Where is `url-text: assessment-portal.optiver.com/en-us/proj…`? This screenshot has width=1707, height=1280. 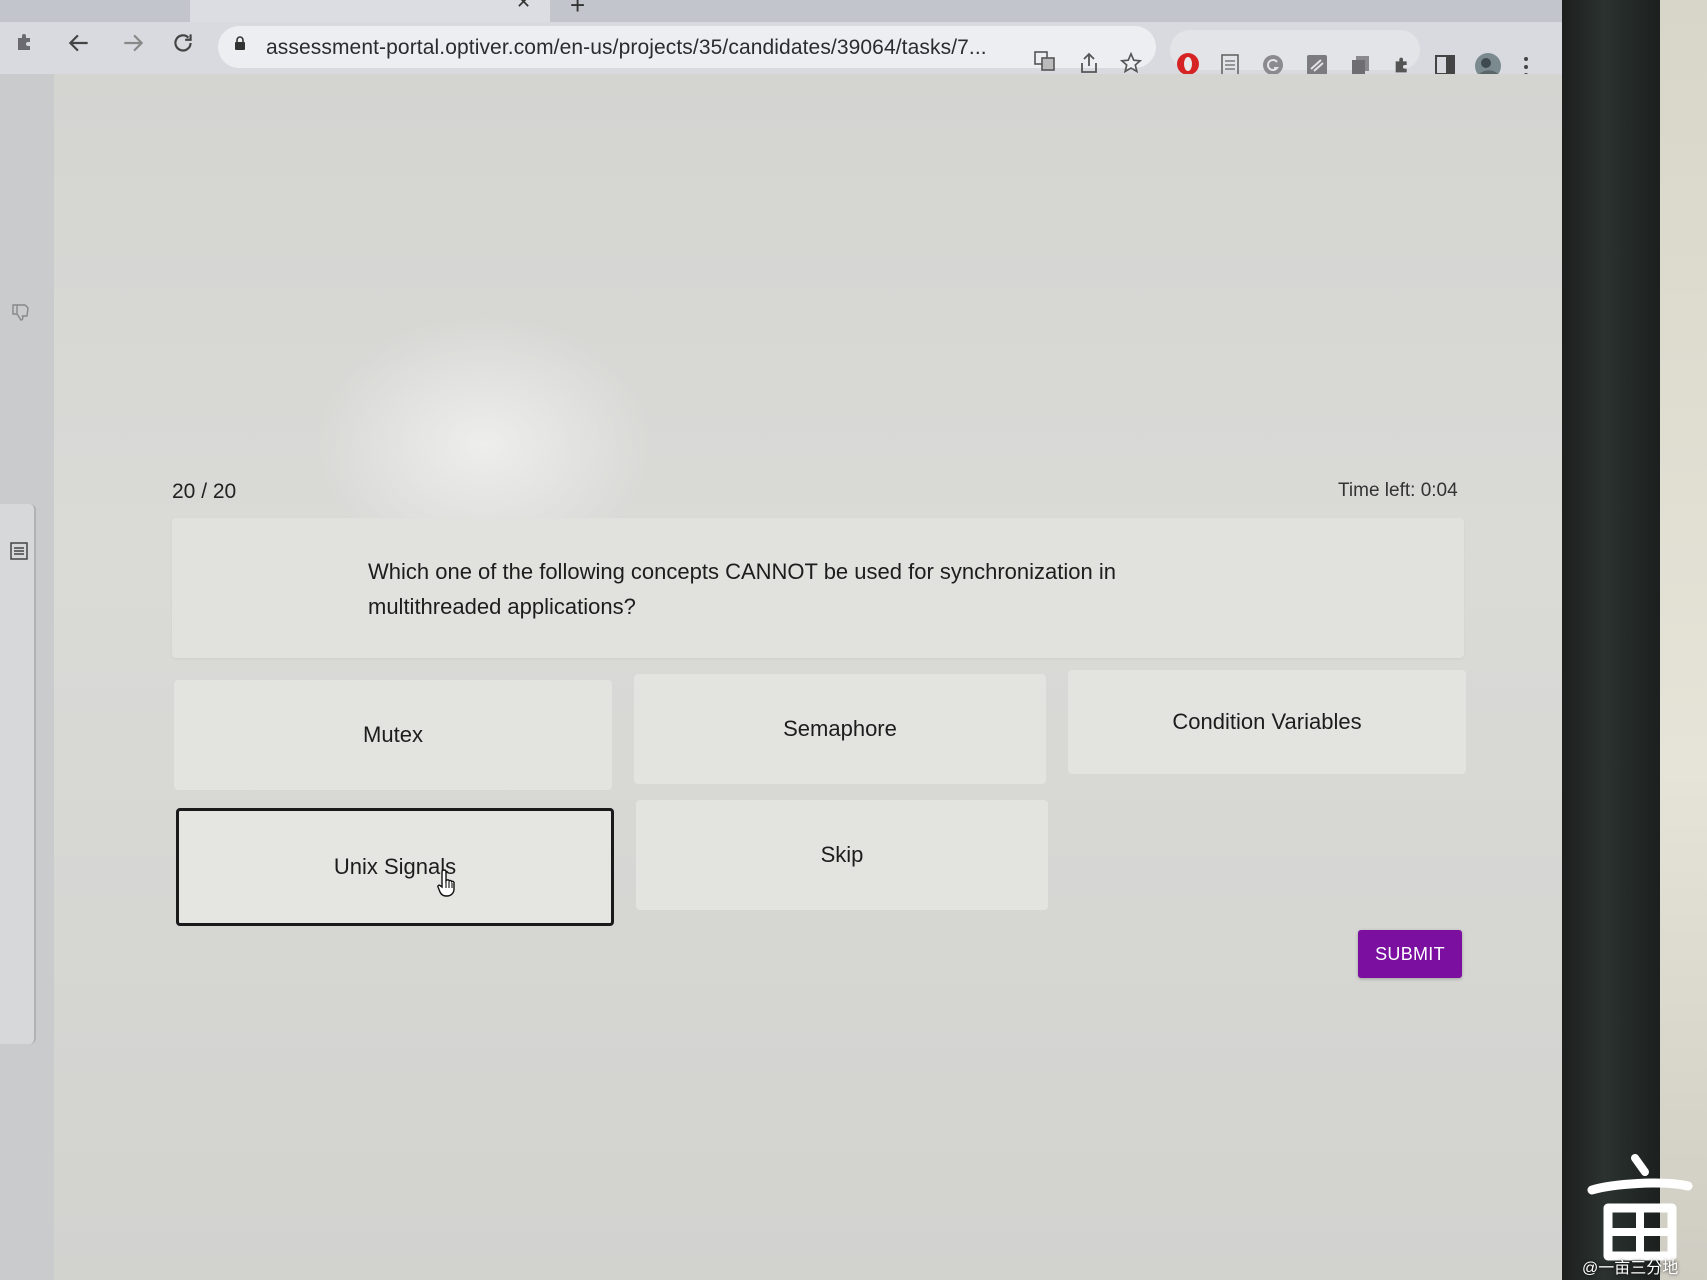 url-text: assessment-portal.optiver.com/en-us/proj… is located at coordinates (626, 48).